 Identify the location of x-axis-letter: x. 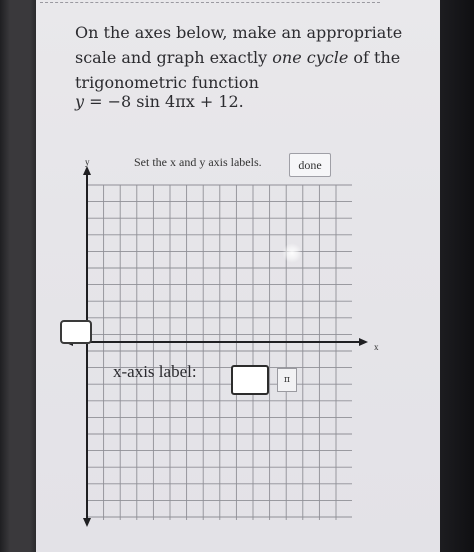
(376, 347).